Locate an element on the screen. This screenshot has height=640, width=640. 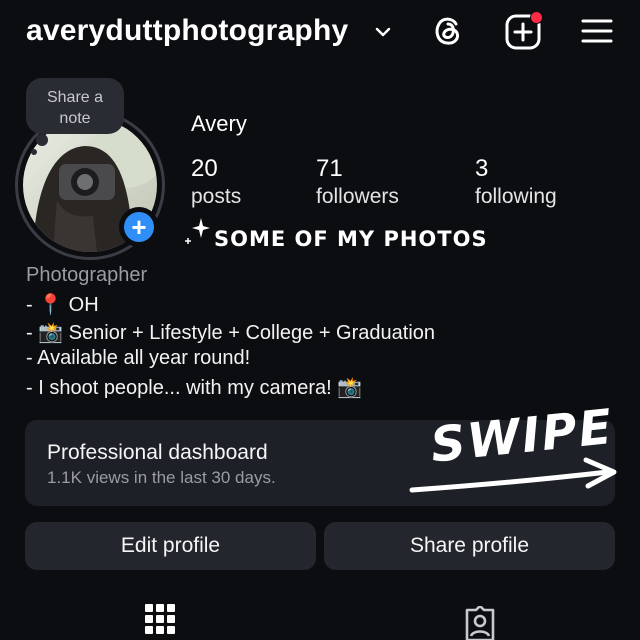
sparkle-icon is located at coordinates (197, 231).